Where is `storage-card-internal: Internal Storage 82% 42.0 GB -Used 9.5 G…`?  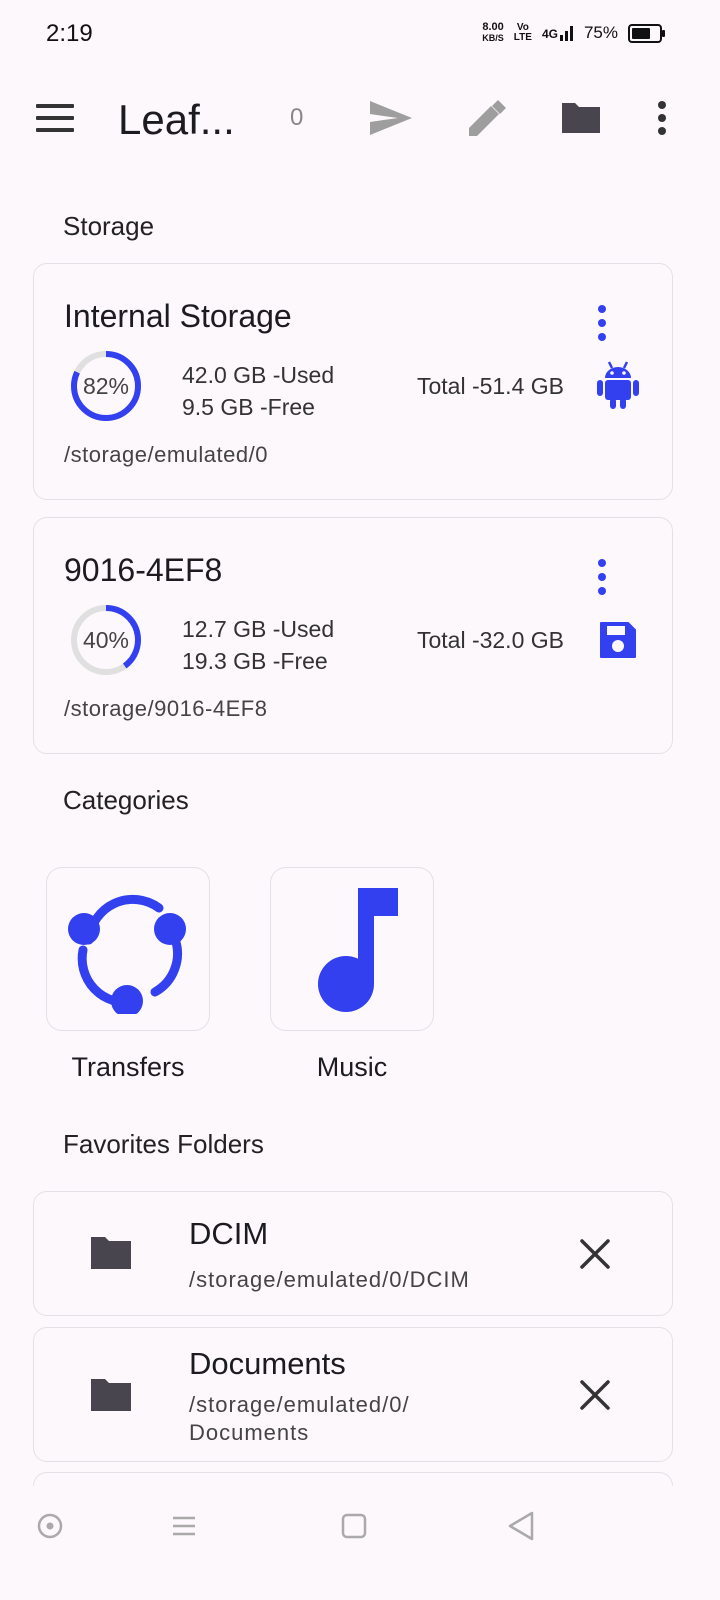 storage-card-internal: Internal Storage 82% 42.0 GB -Used 9.5 G… is located at coordinates (353, 381).